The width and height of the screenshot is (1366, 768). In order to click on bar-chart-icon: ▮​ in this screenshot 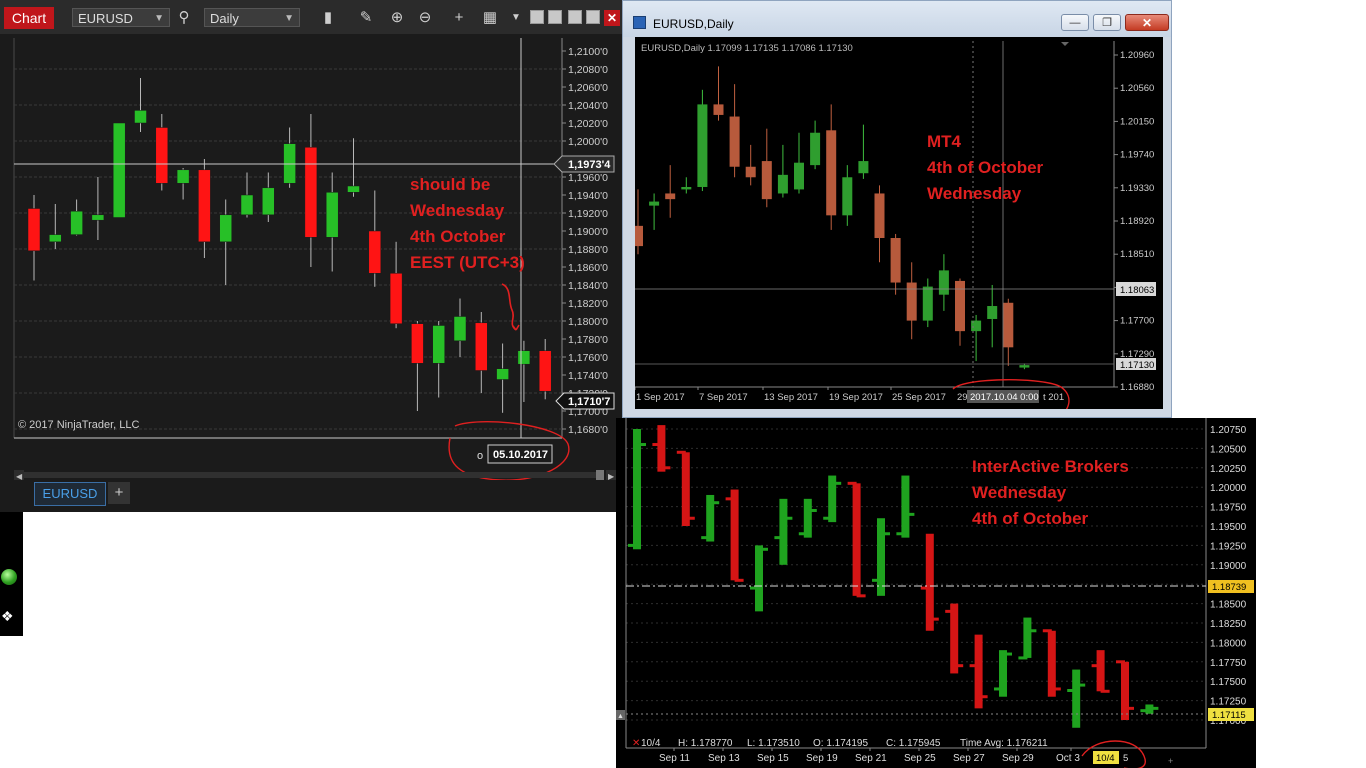, I will do `click(328, 18)`.